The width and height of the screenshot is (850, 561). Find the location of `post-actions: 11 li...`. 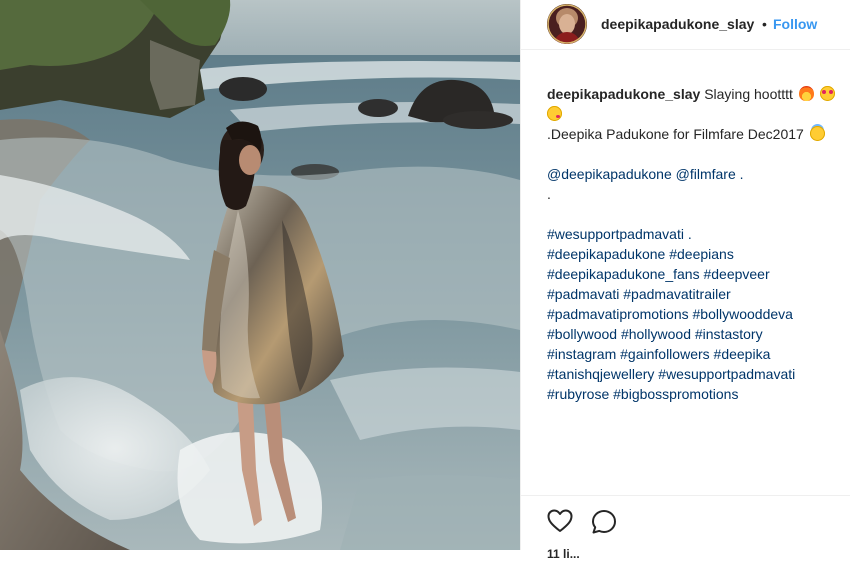

post-actions: 11 li... is located at coordinates (685, 528).